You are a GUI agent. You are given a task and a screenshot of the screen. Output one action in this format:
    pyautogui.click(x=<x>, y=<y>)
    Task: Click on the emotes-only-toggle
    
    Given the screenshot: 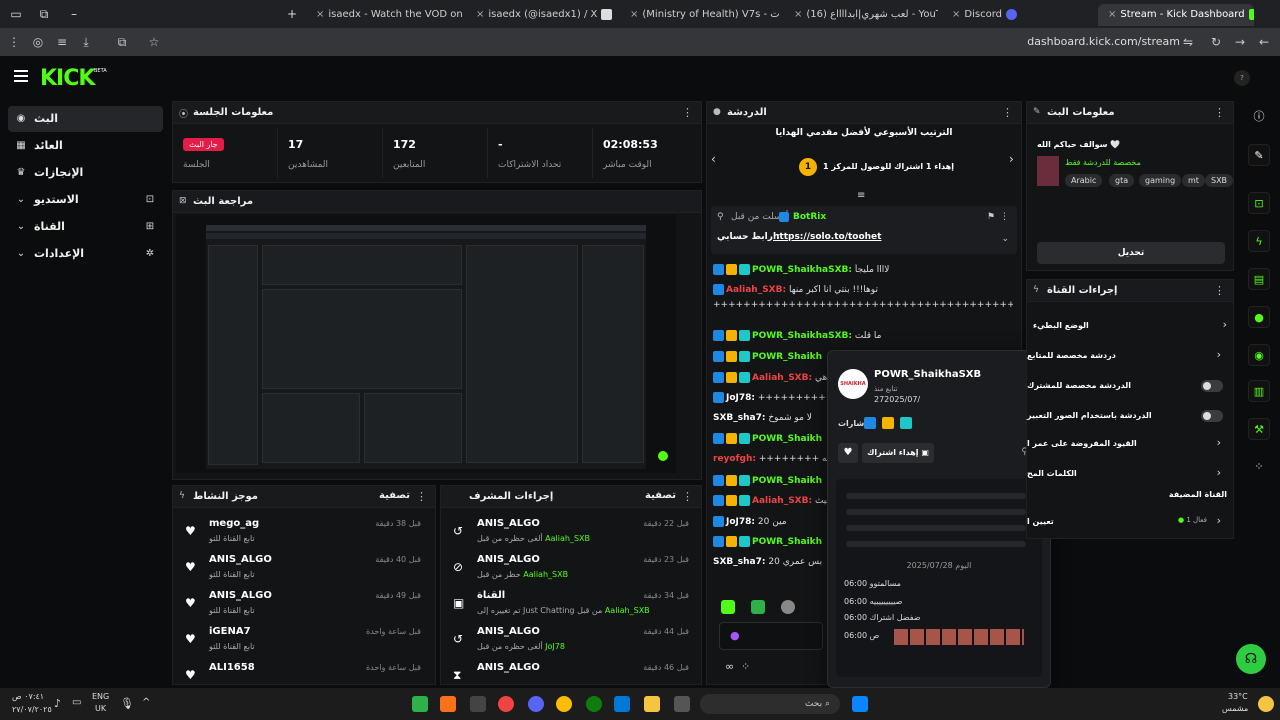 What is the action you would take?
    pyautogui.click(x=1212, y=416)
    